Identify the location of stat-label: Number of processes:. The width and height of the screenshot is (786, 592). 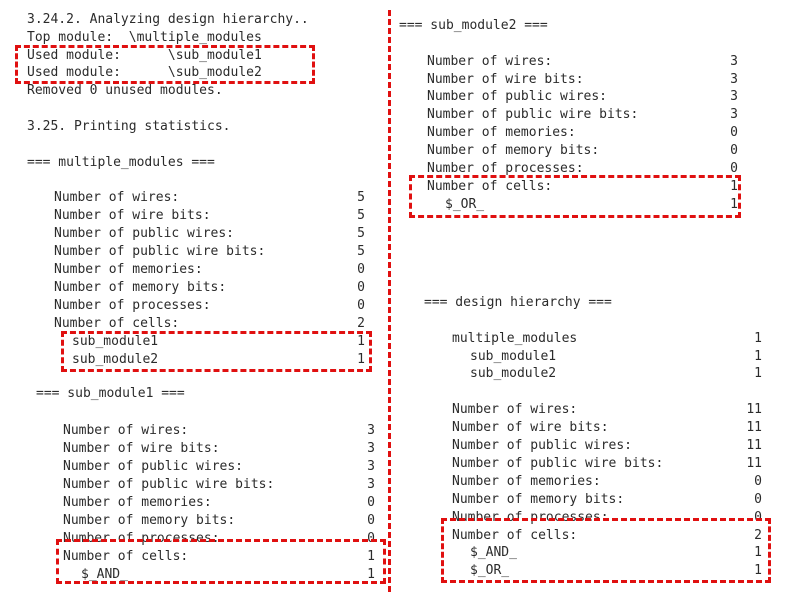
(132, 305).